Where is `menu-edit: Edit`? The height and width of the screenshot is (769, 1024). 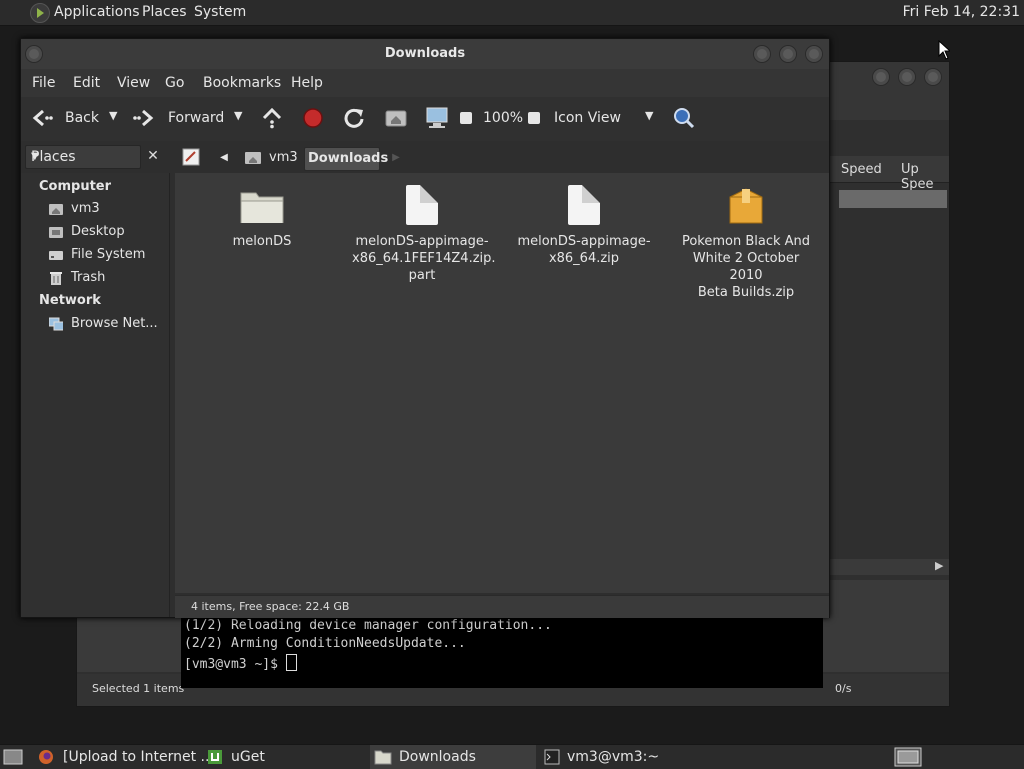 menu-edit: Edit is located at coordinates (86, 83).